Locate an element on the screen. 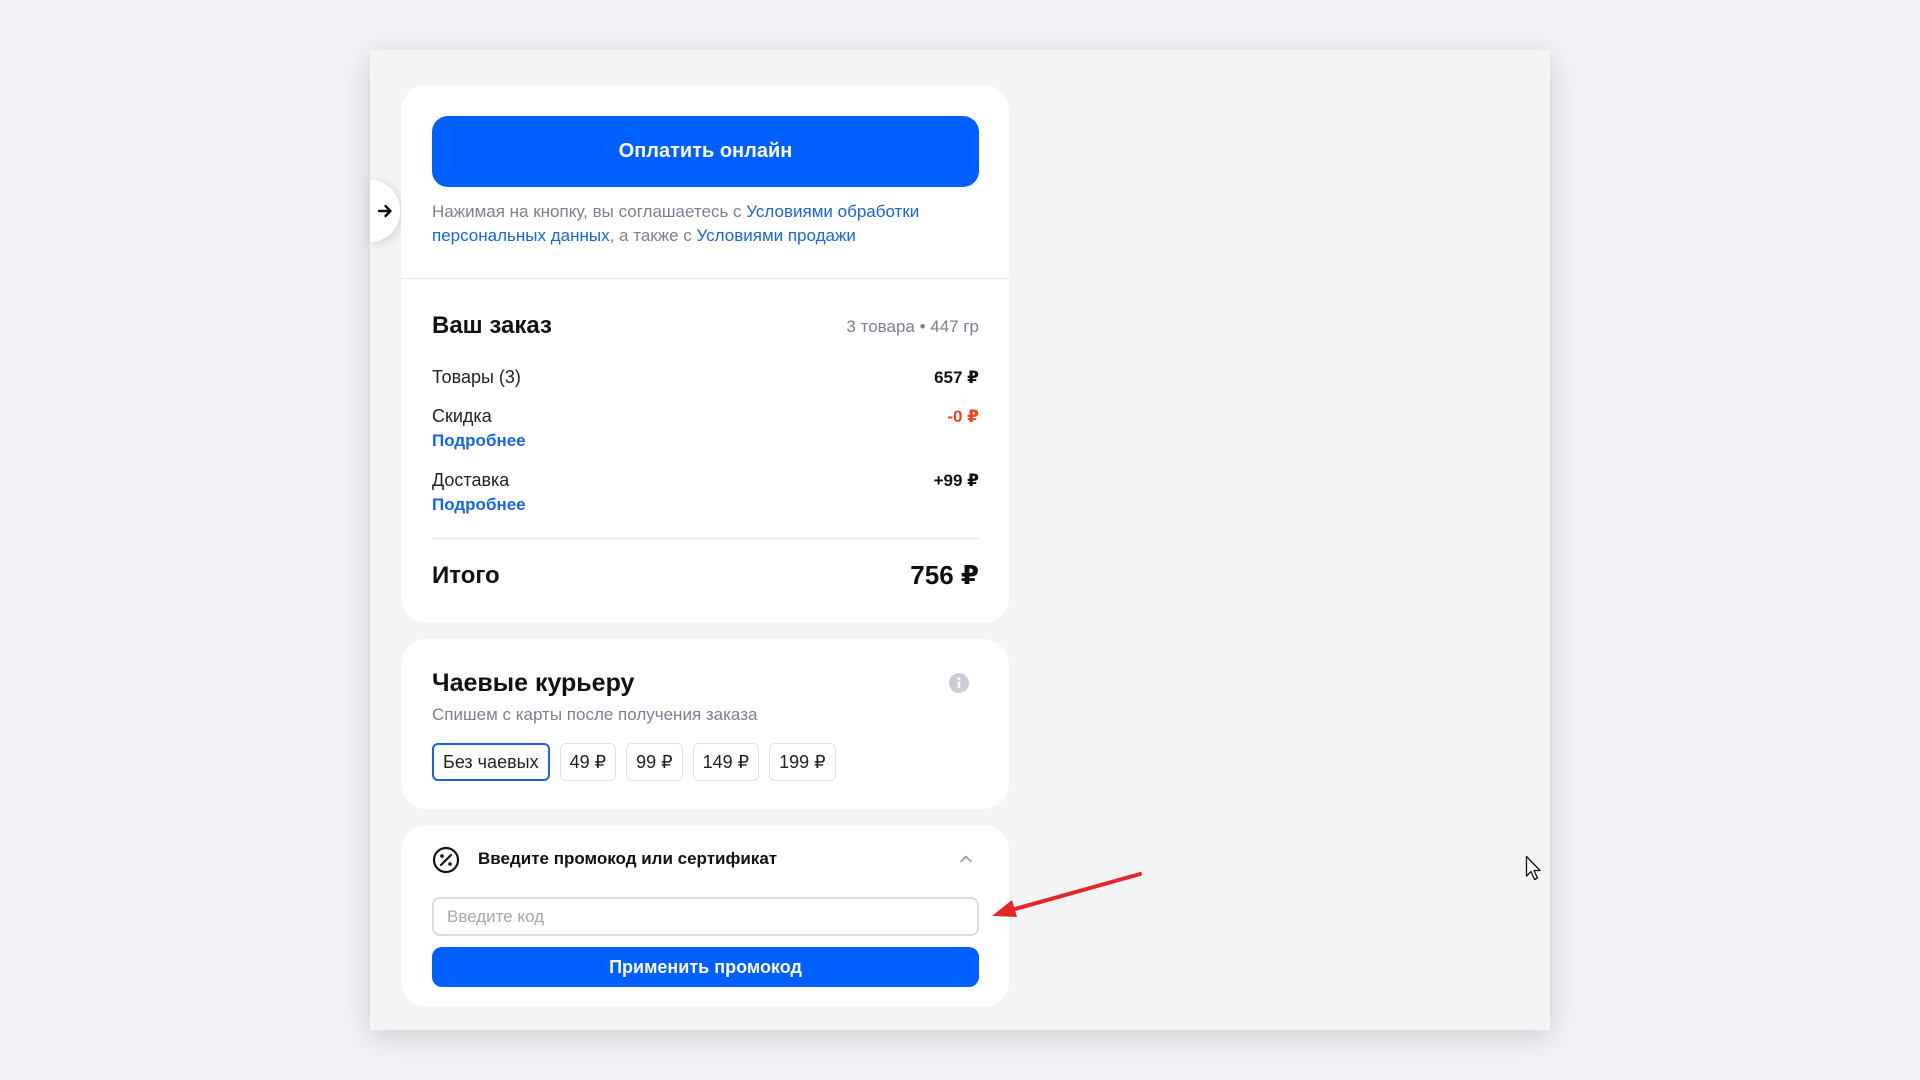  apply-promo-button: Применить промокод is located at coordinates (705, 967).